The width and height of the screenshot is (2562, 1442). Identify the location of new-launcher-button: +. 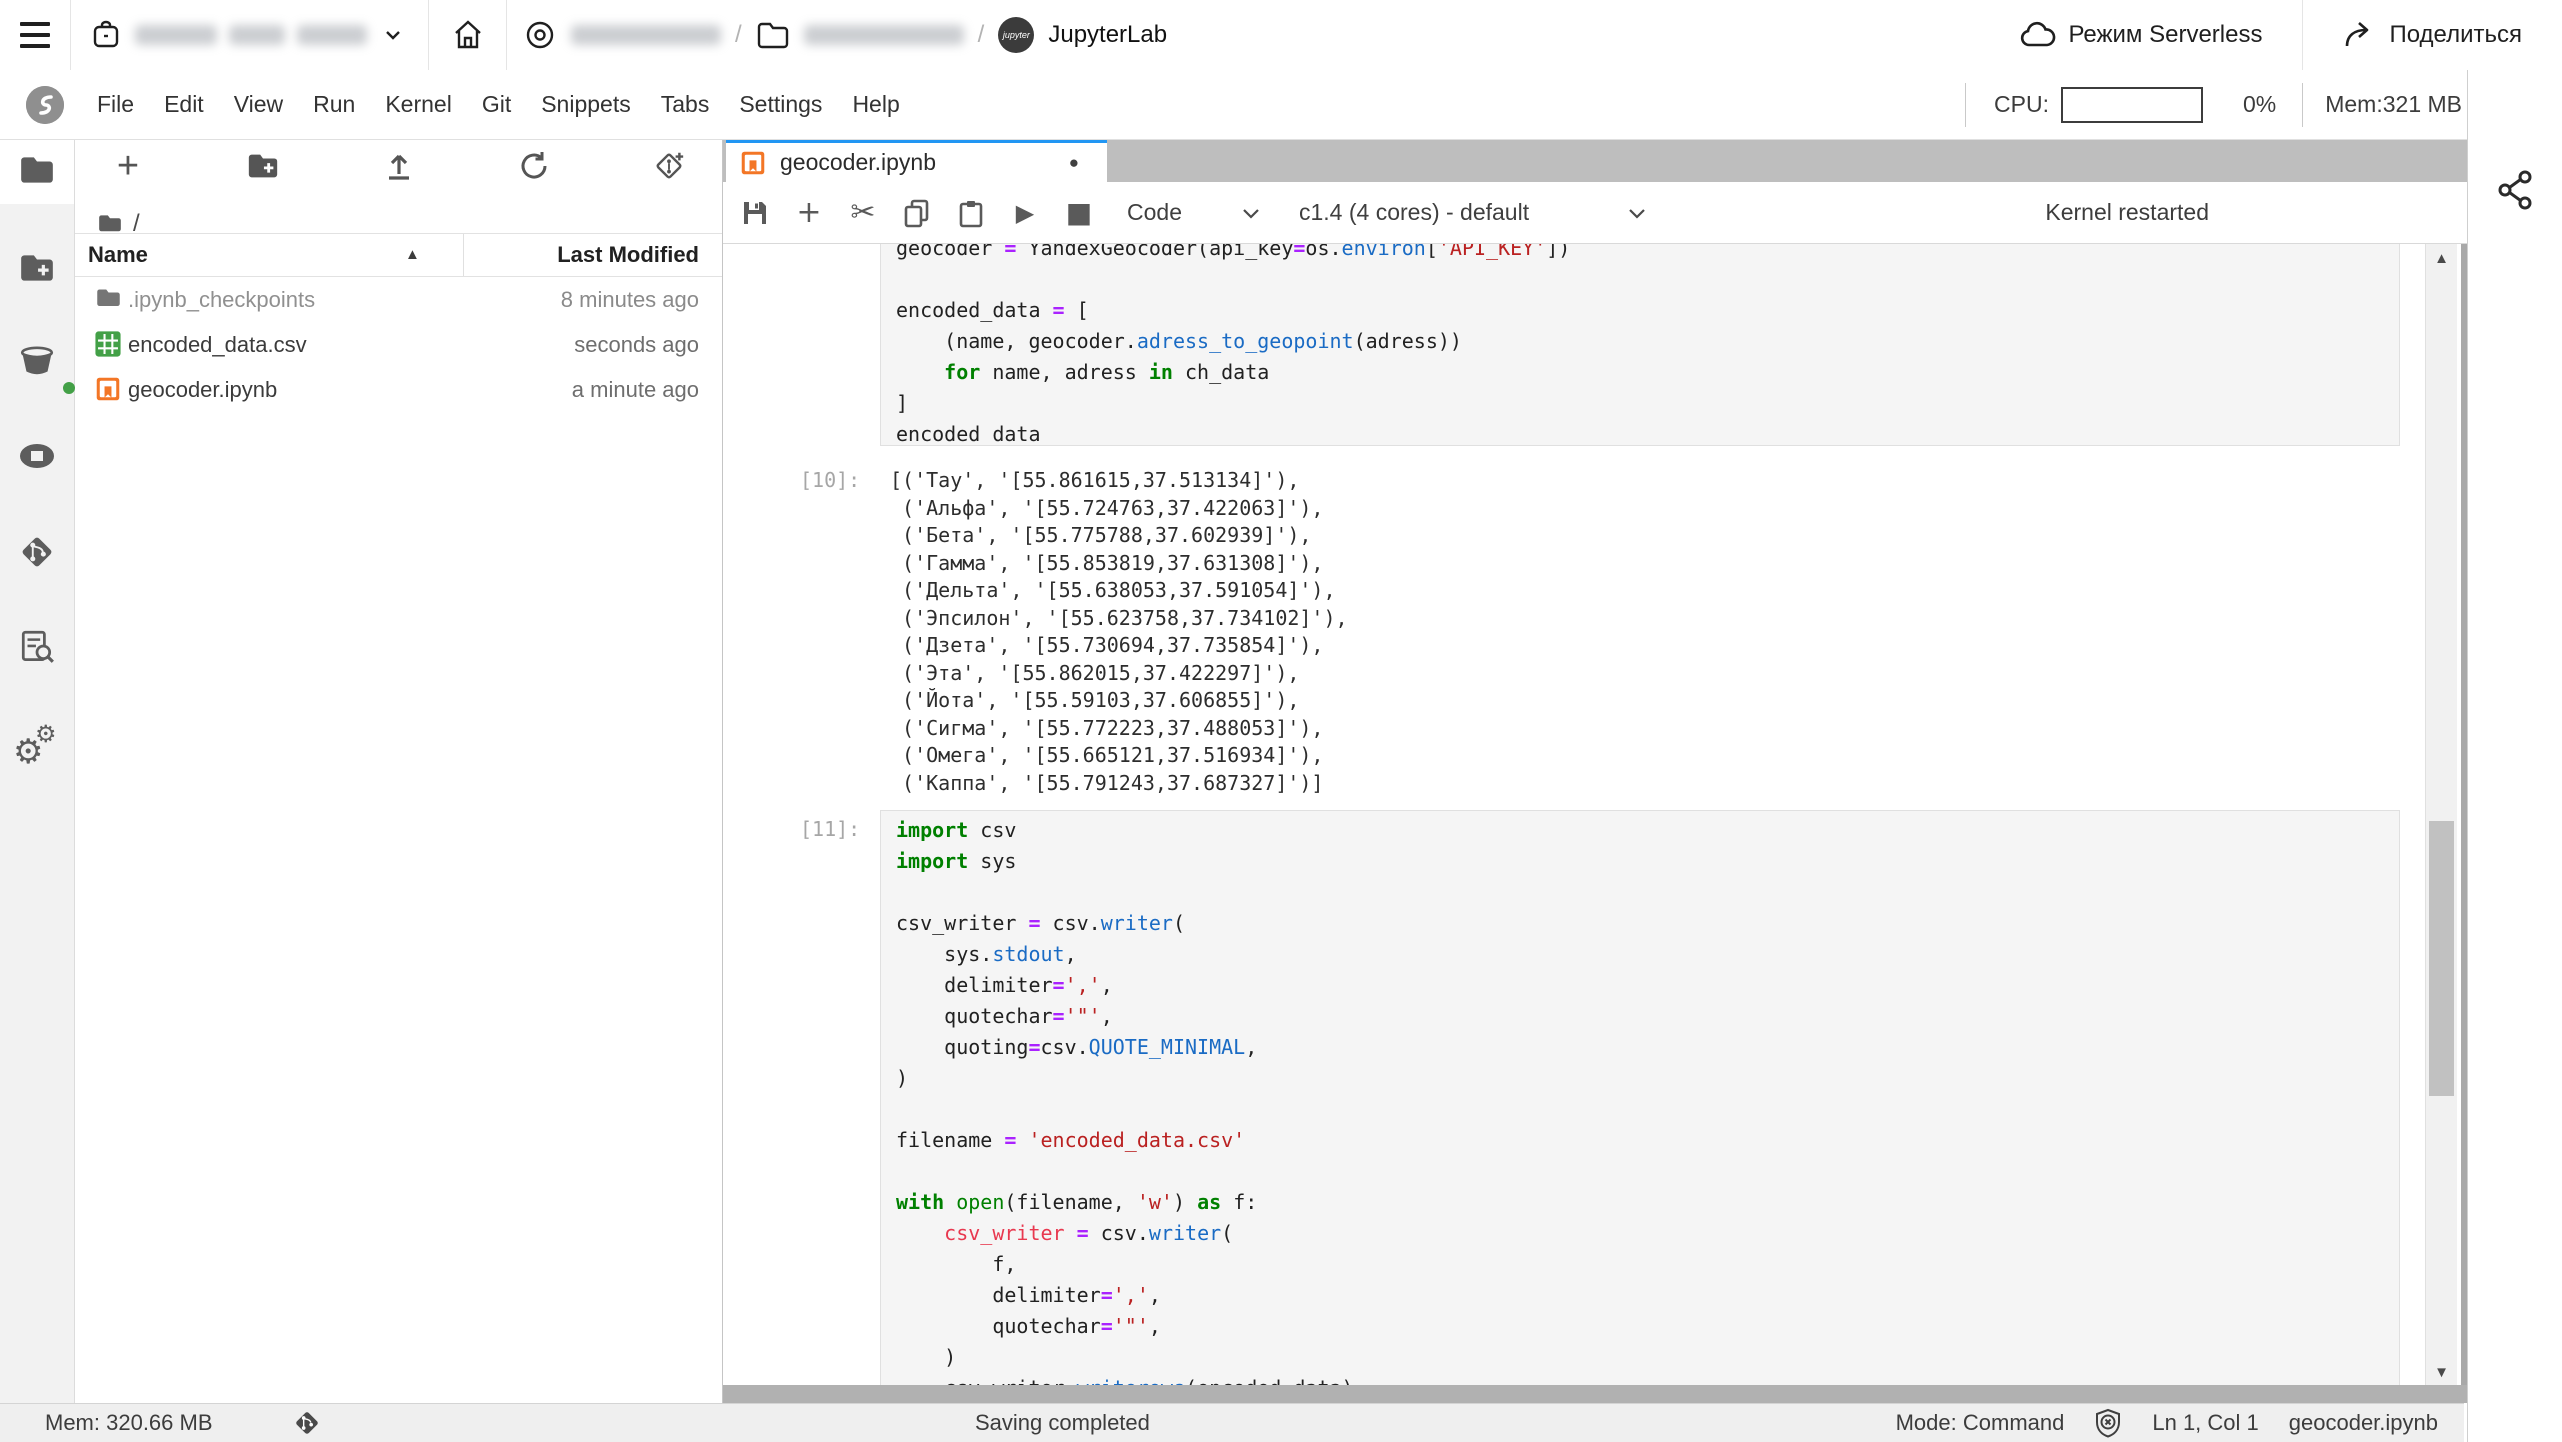
(128, 166).